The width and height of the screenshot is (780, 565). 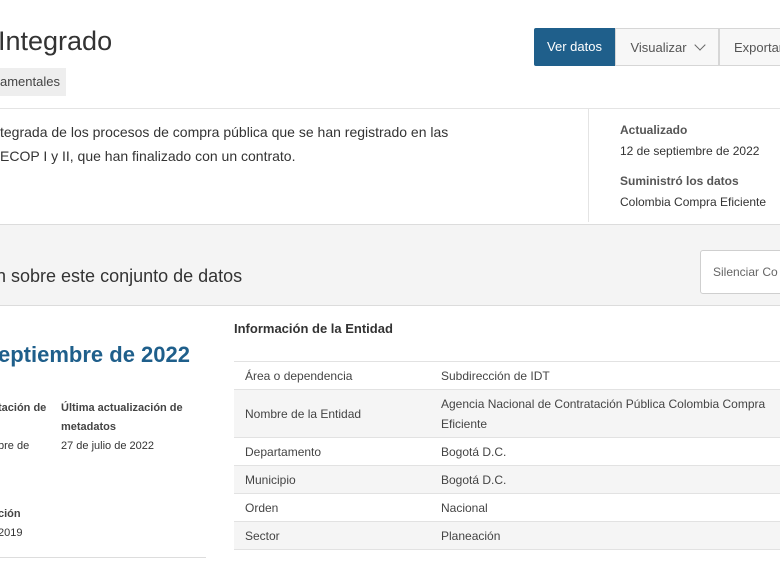 I want to click on row-key: Municipio, so click(x=337, y=479).